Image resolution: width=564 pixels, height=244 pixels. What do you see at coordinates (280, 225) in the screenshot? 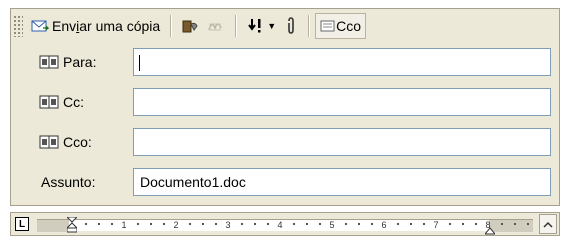
I see `ruler-number: 4` at bounding box center [280, 225].